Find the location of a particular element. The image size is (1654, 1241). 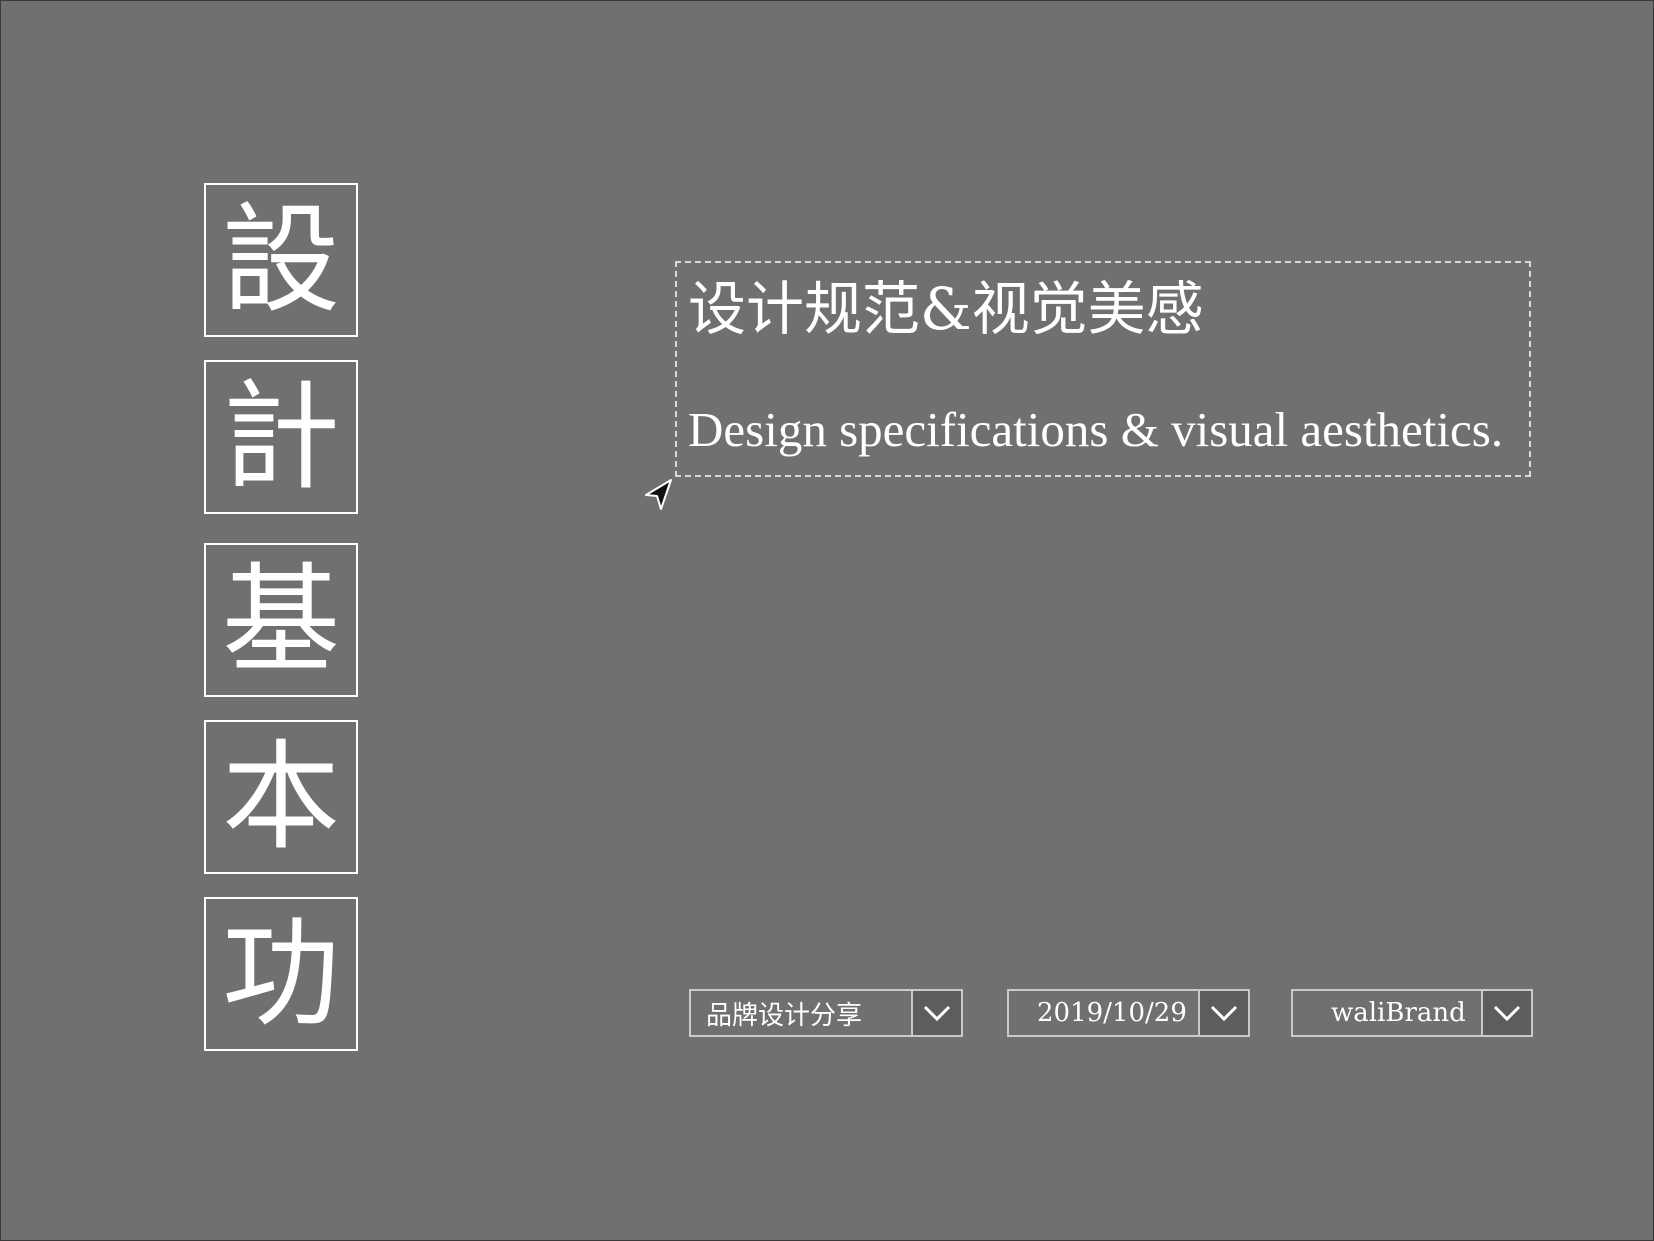

category-dropdown-button is located at coordinates (936, 1013).